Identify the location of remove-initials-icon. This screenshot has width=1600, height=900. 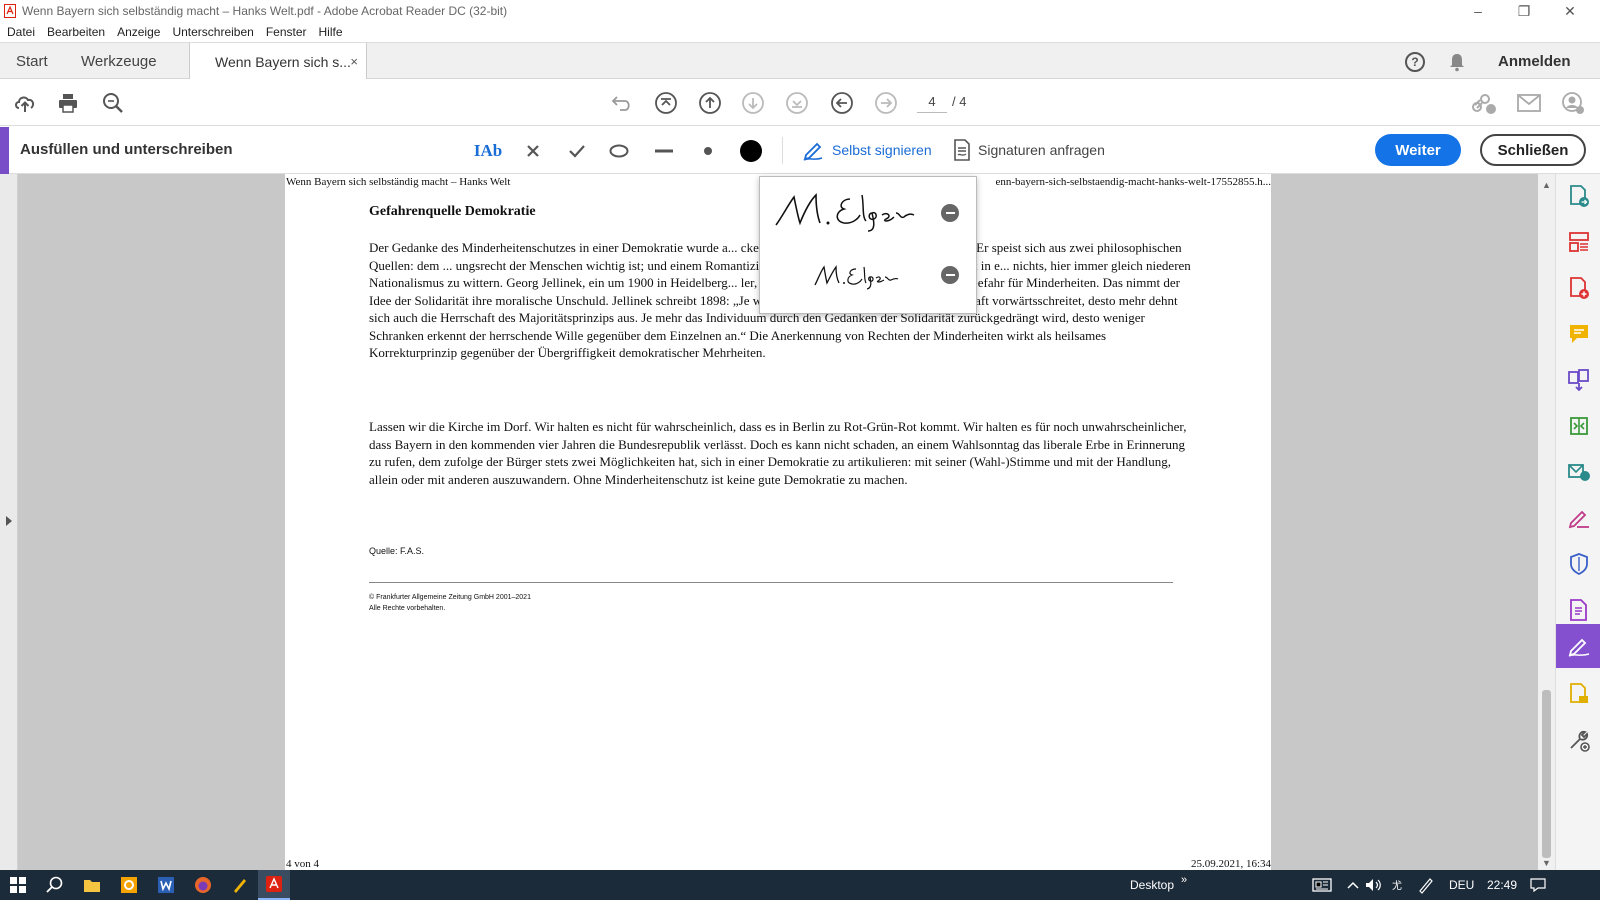
(950, 275).